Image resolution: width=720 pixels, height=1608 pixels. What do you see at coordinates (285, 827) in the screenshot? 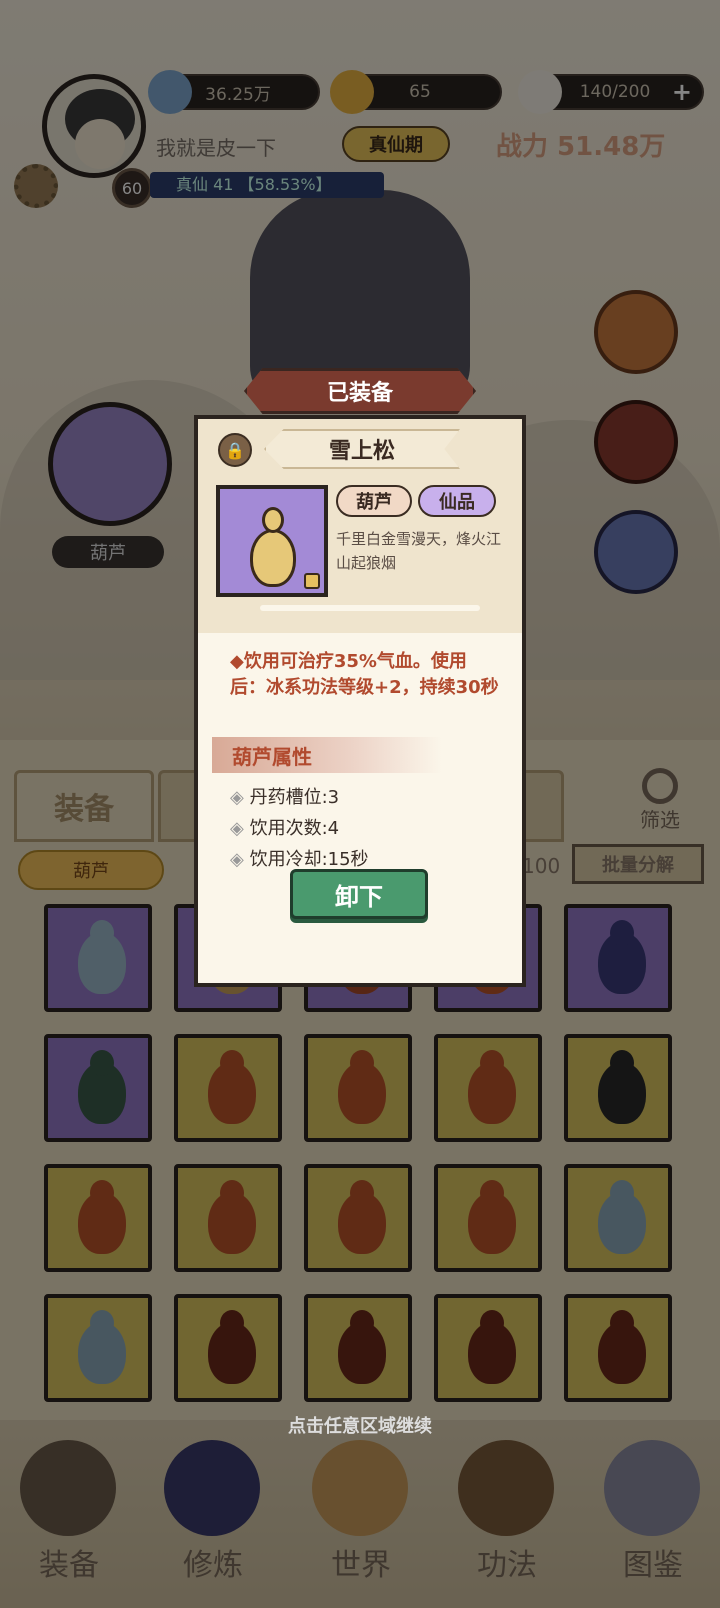
I see `attr-drink-count: 饮用次数:4` at bounding box center [285, 827].